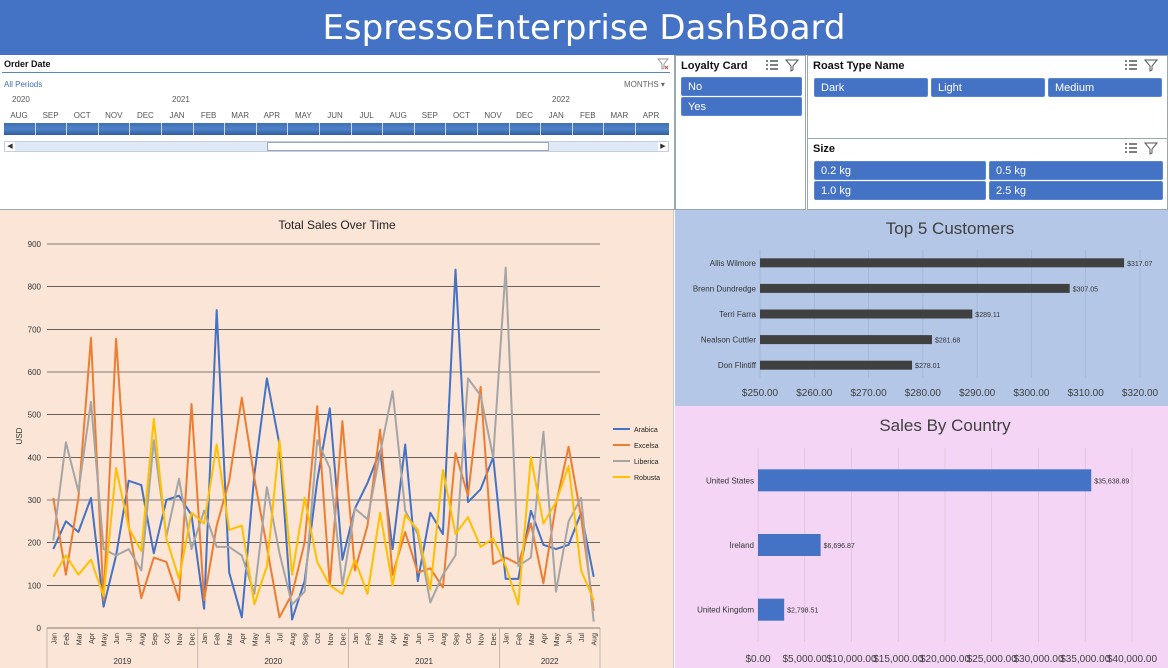 Image resolution: width=1168 pixels, height=668 pixels. Describe the element at coordinates (193, 639) in the screenshot. I see `x-tick-label: Dec` at that location.